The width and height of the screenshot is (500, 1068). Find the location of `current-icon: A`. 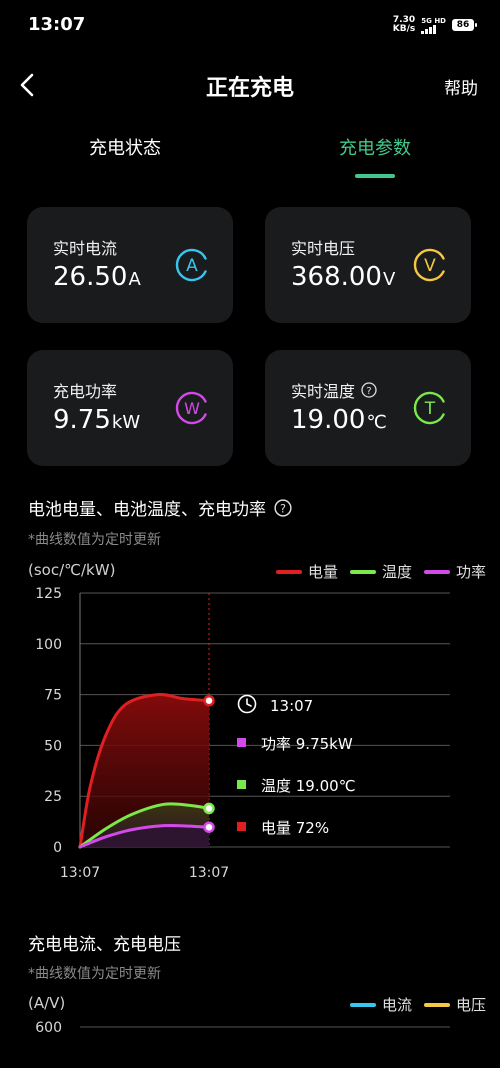

current-icon: A is located at coordinates (191, 265).